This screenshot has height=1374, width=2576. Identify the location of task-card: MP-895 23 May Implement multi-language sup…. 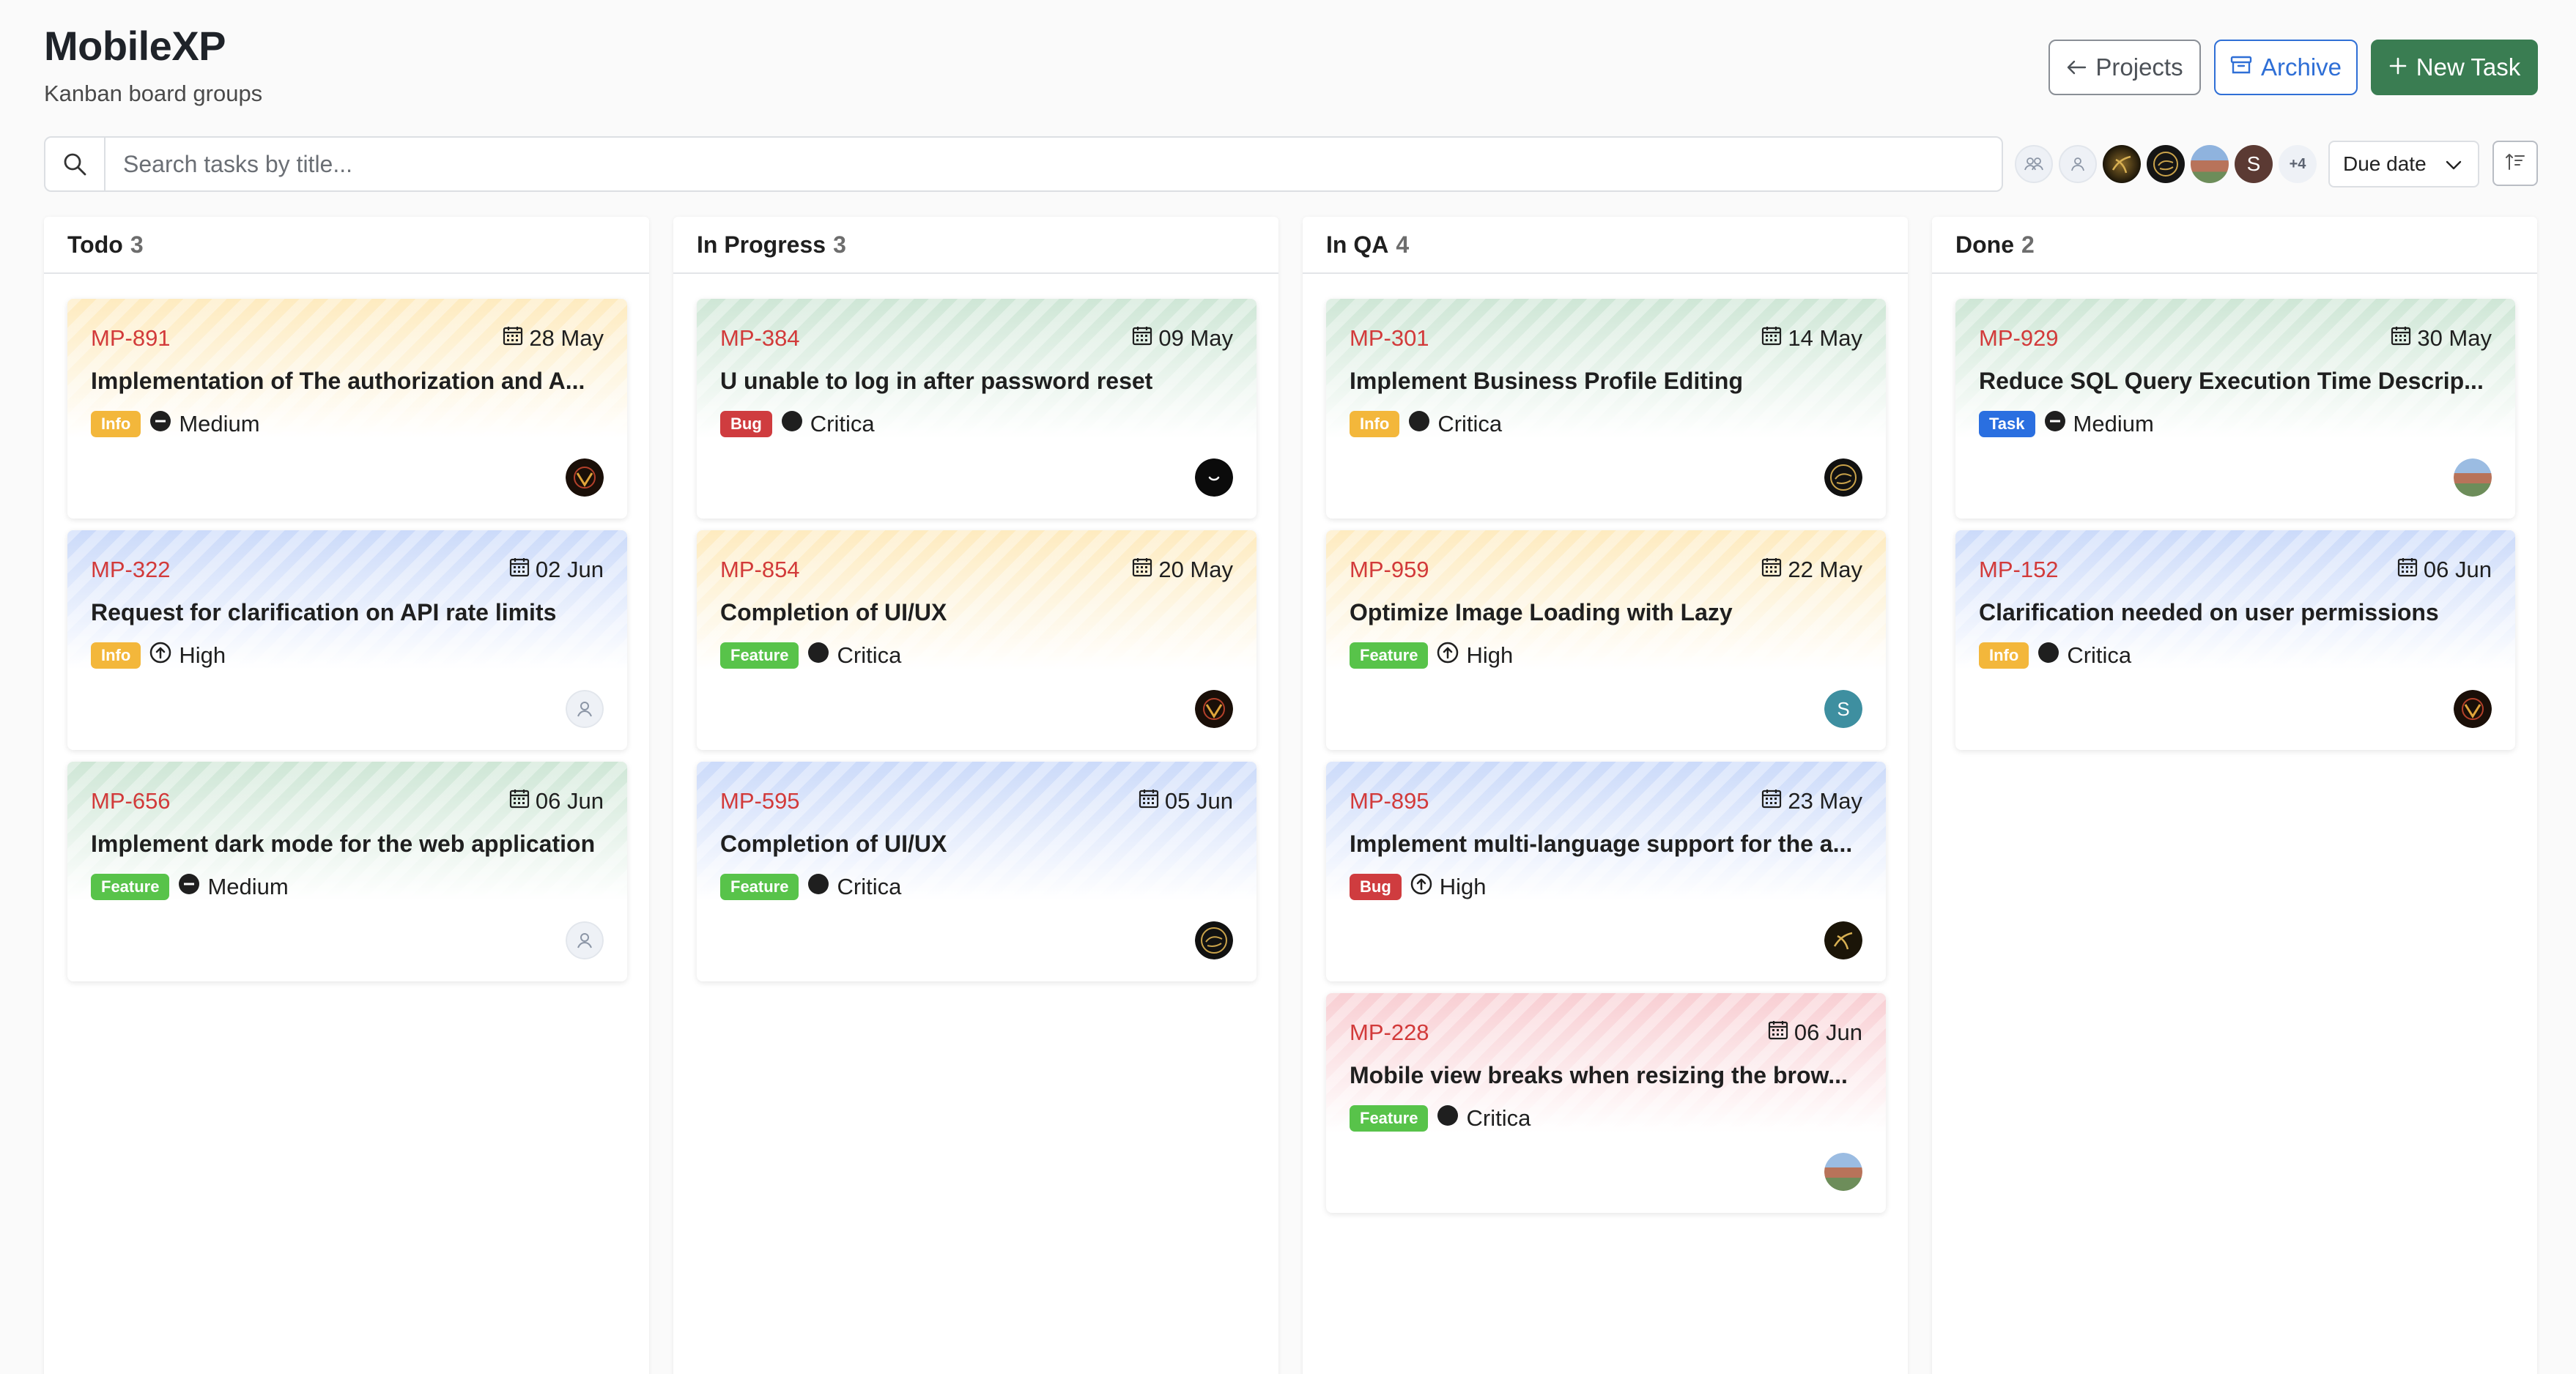
(1606, 871).